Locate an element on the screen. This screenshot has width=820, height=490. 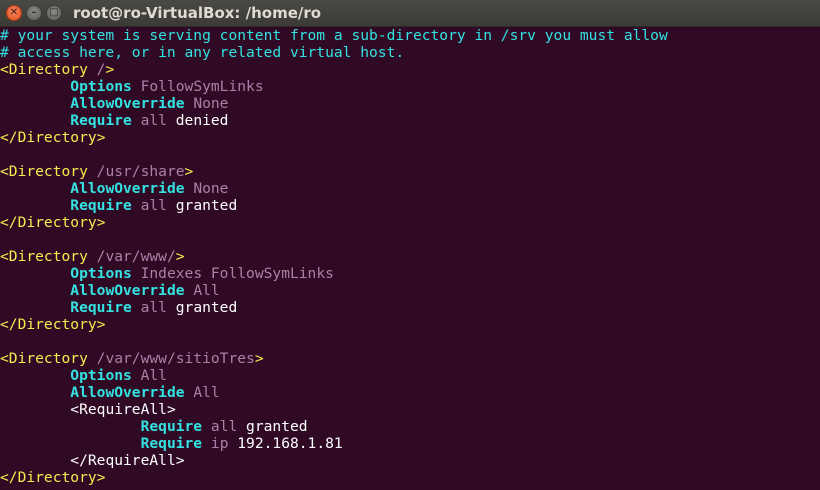
line-token: FollowSymLinks is located at coordinates (202, 86).